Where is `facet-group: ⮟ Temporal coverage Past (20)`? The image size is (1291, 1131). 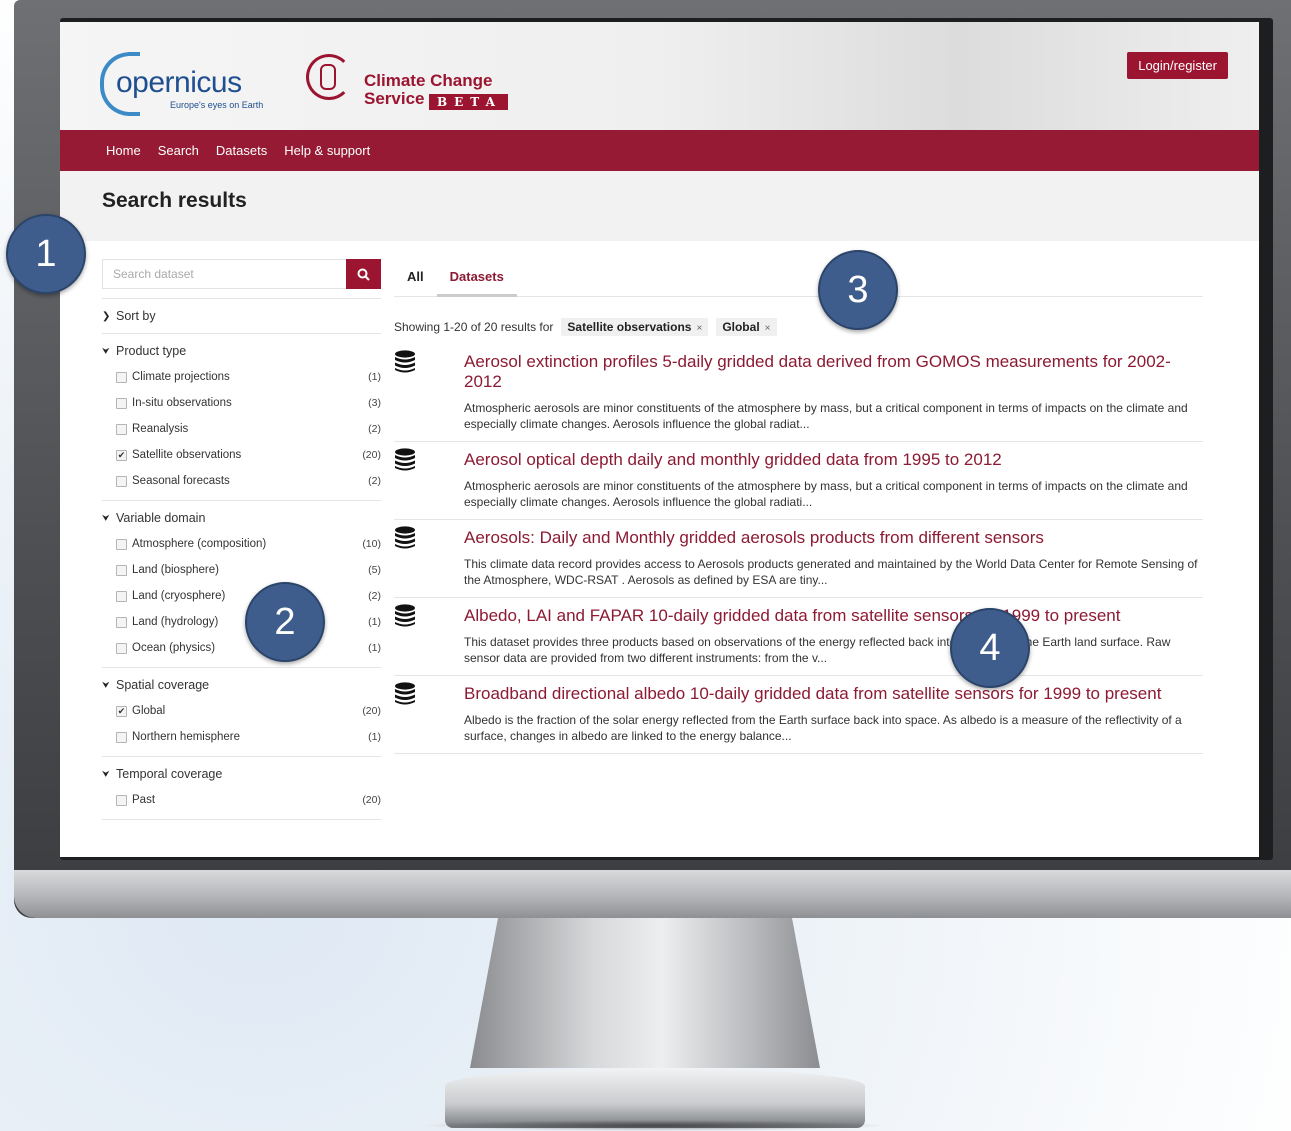
facet-group: ⮟ Temporal coverage Past (20) is located at coordinates (241, 788).